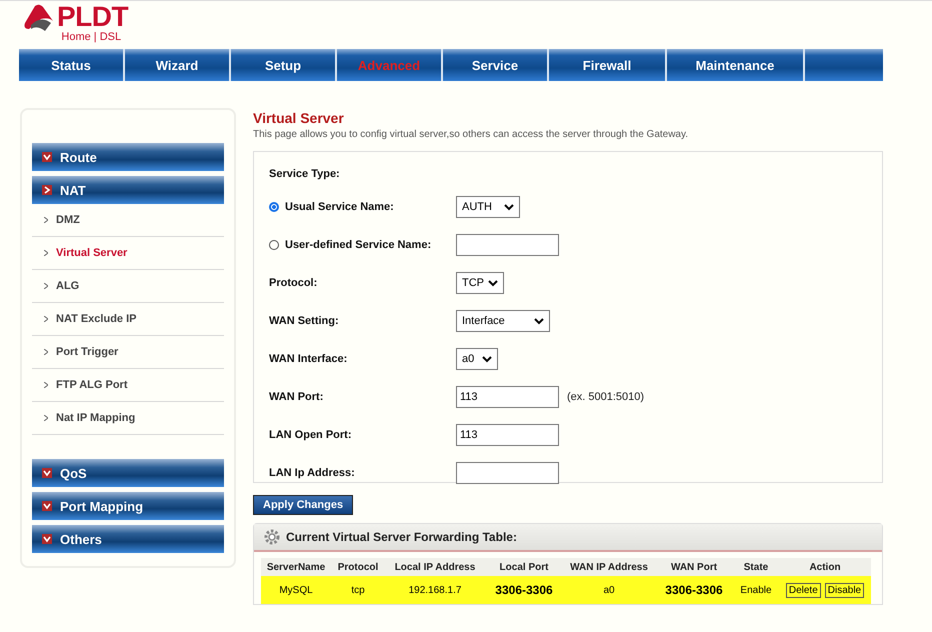 The width and height of the screenshot is (932, 632). Describe the element at coordinates (435, 567) in the screenshot. I see `column-header: Local IP Address` at that location.